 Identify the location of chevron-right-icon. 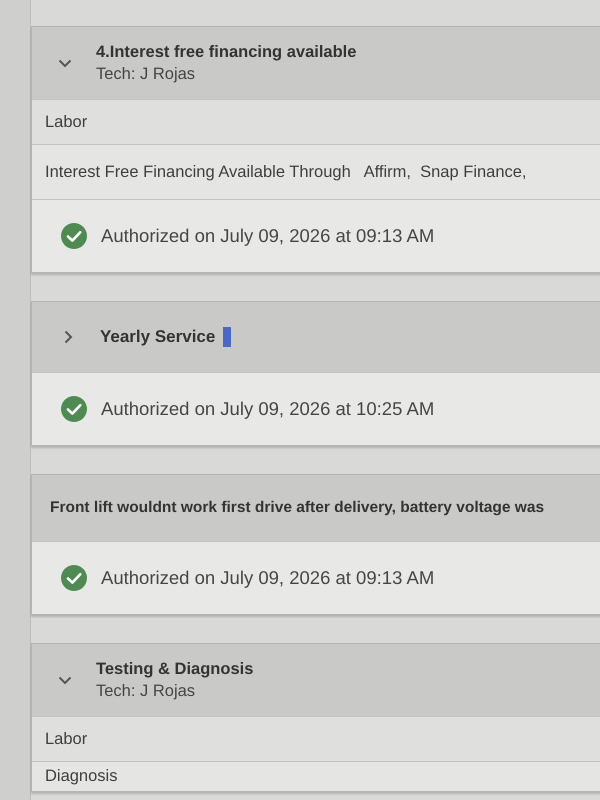
(68, 337).